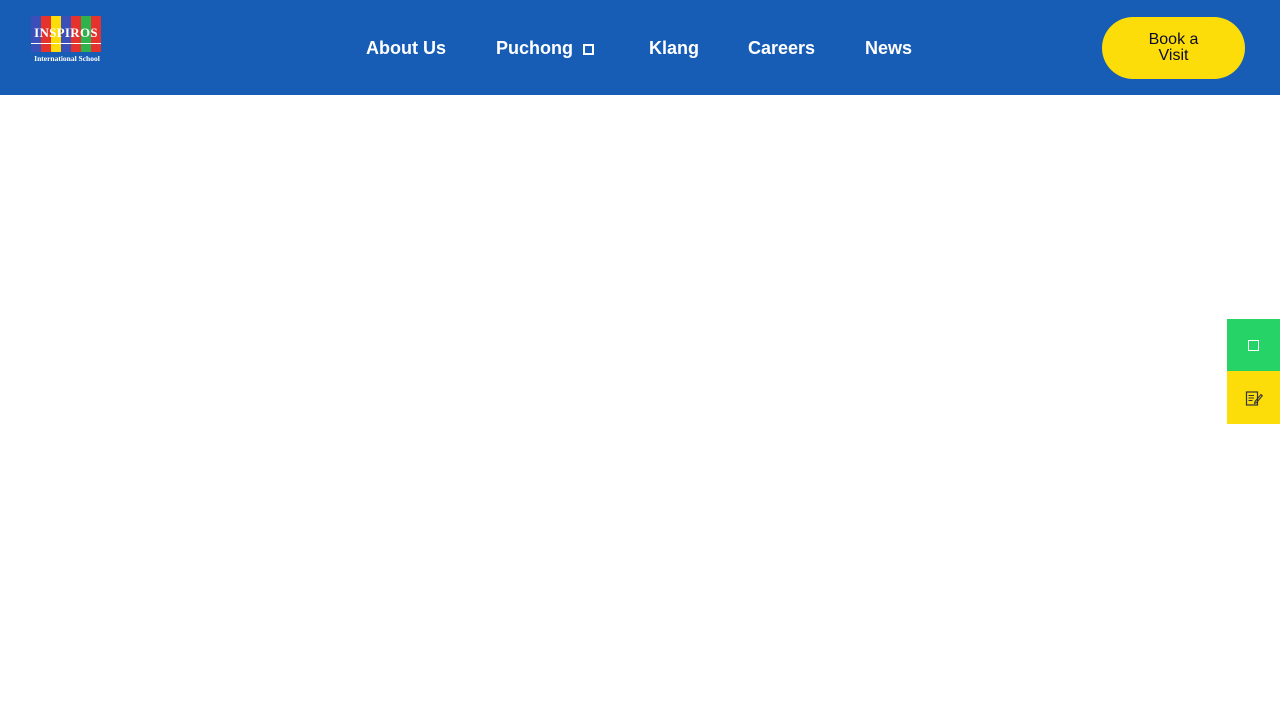 This screenshot has width=1280, height=720. I want to click on nav-news: News, so click(888, 48).